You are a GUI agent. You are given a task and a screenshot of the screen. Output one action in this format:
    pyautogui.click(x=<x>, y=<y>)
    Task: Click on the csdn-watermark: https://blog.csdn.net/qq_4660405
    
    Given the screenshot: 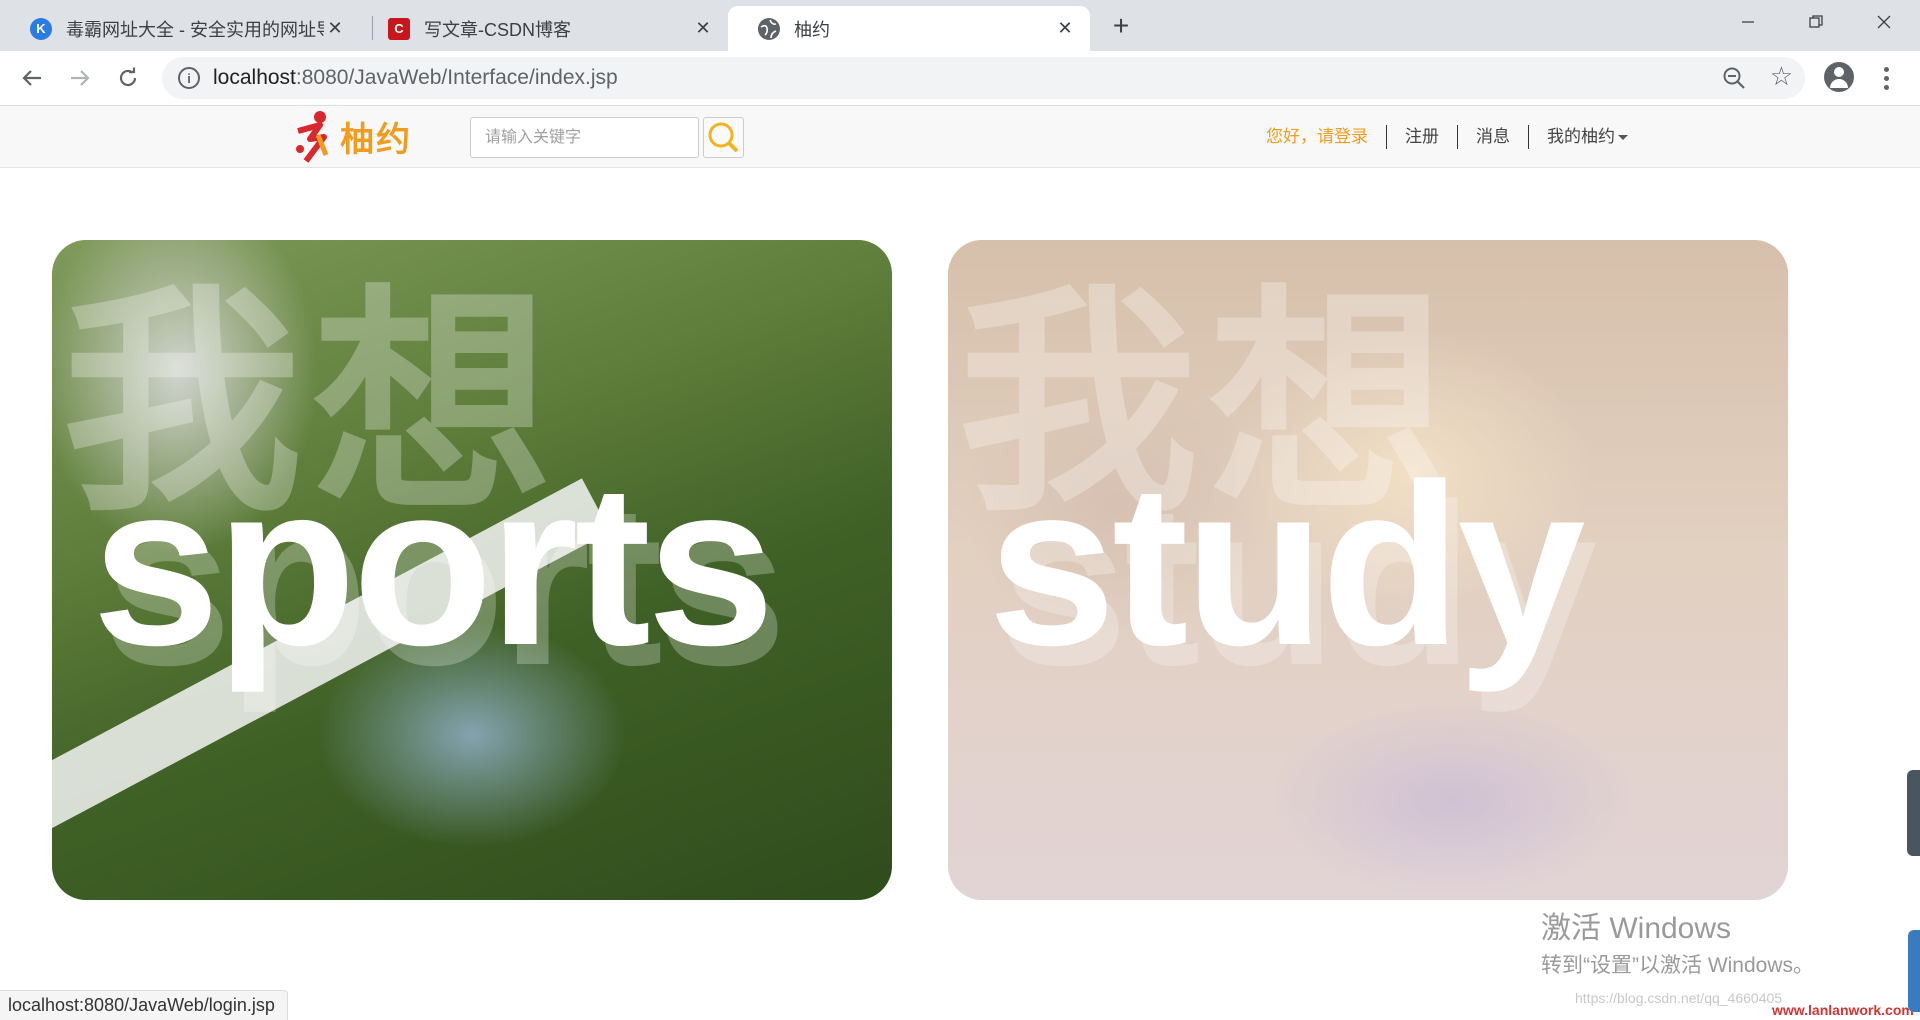 What is the action you would take?
    pyautogui.click(x=1679, y=998)
    